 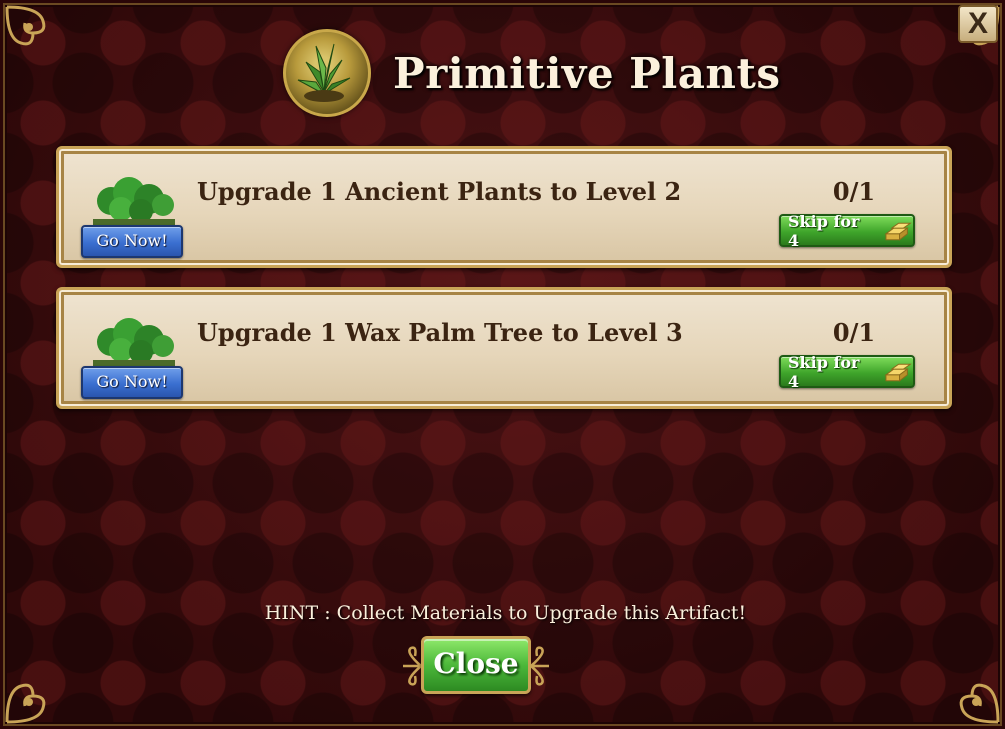 I want to click on task-description: Upgrade 1 Ancient Plants to Level 2, so click(x=439, y=191).